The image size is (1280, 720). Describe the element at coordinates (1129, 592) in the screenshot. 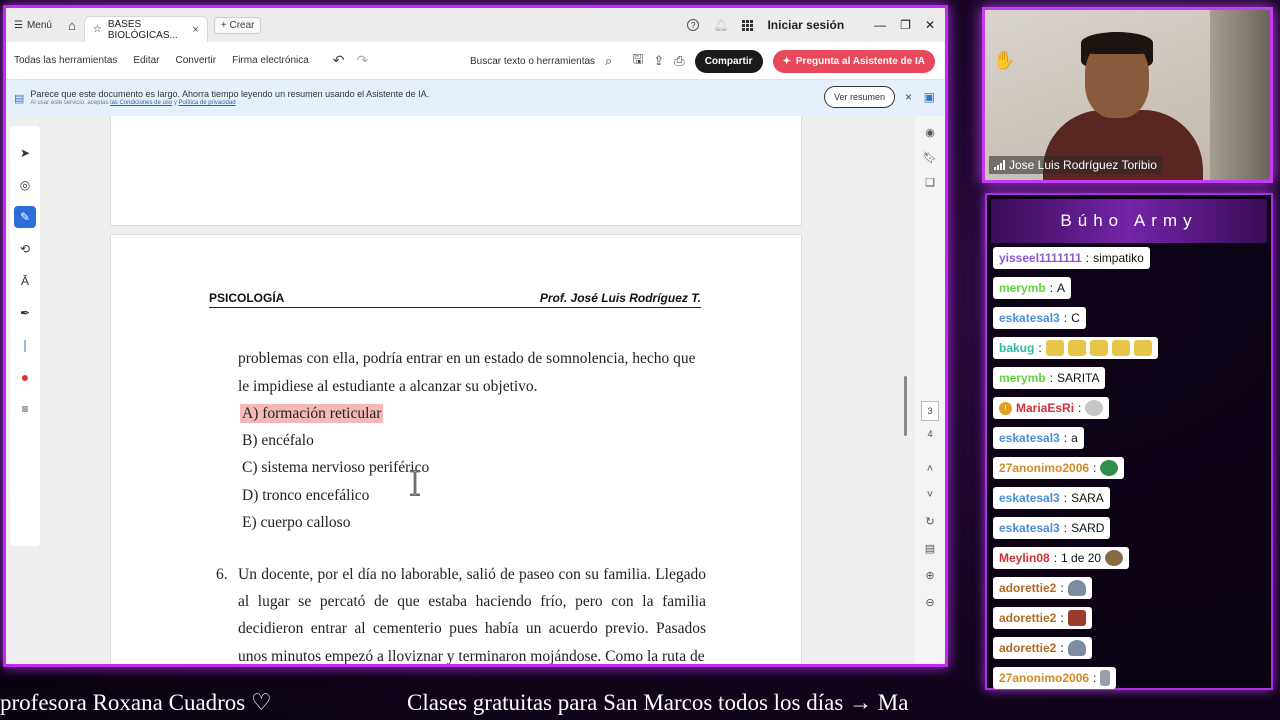

I see `chat-message-row: adorettie2:` at that location.